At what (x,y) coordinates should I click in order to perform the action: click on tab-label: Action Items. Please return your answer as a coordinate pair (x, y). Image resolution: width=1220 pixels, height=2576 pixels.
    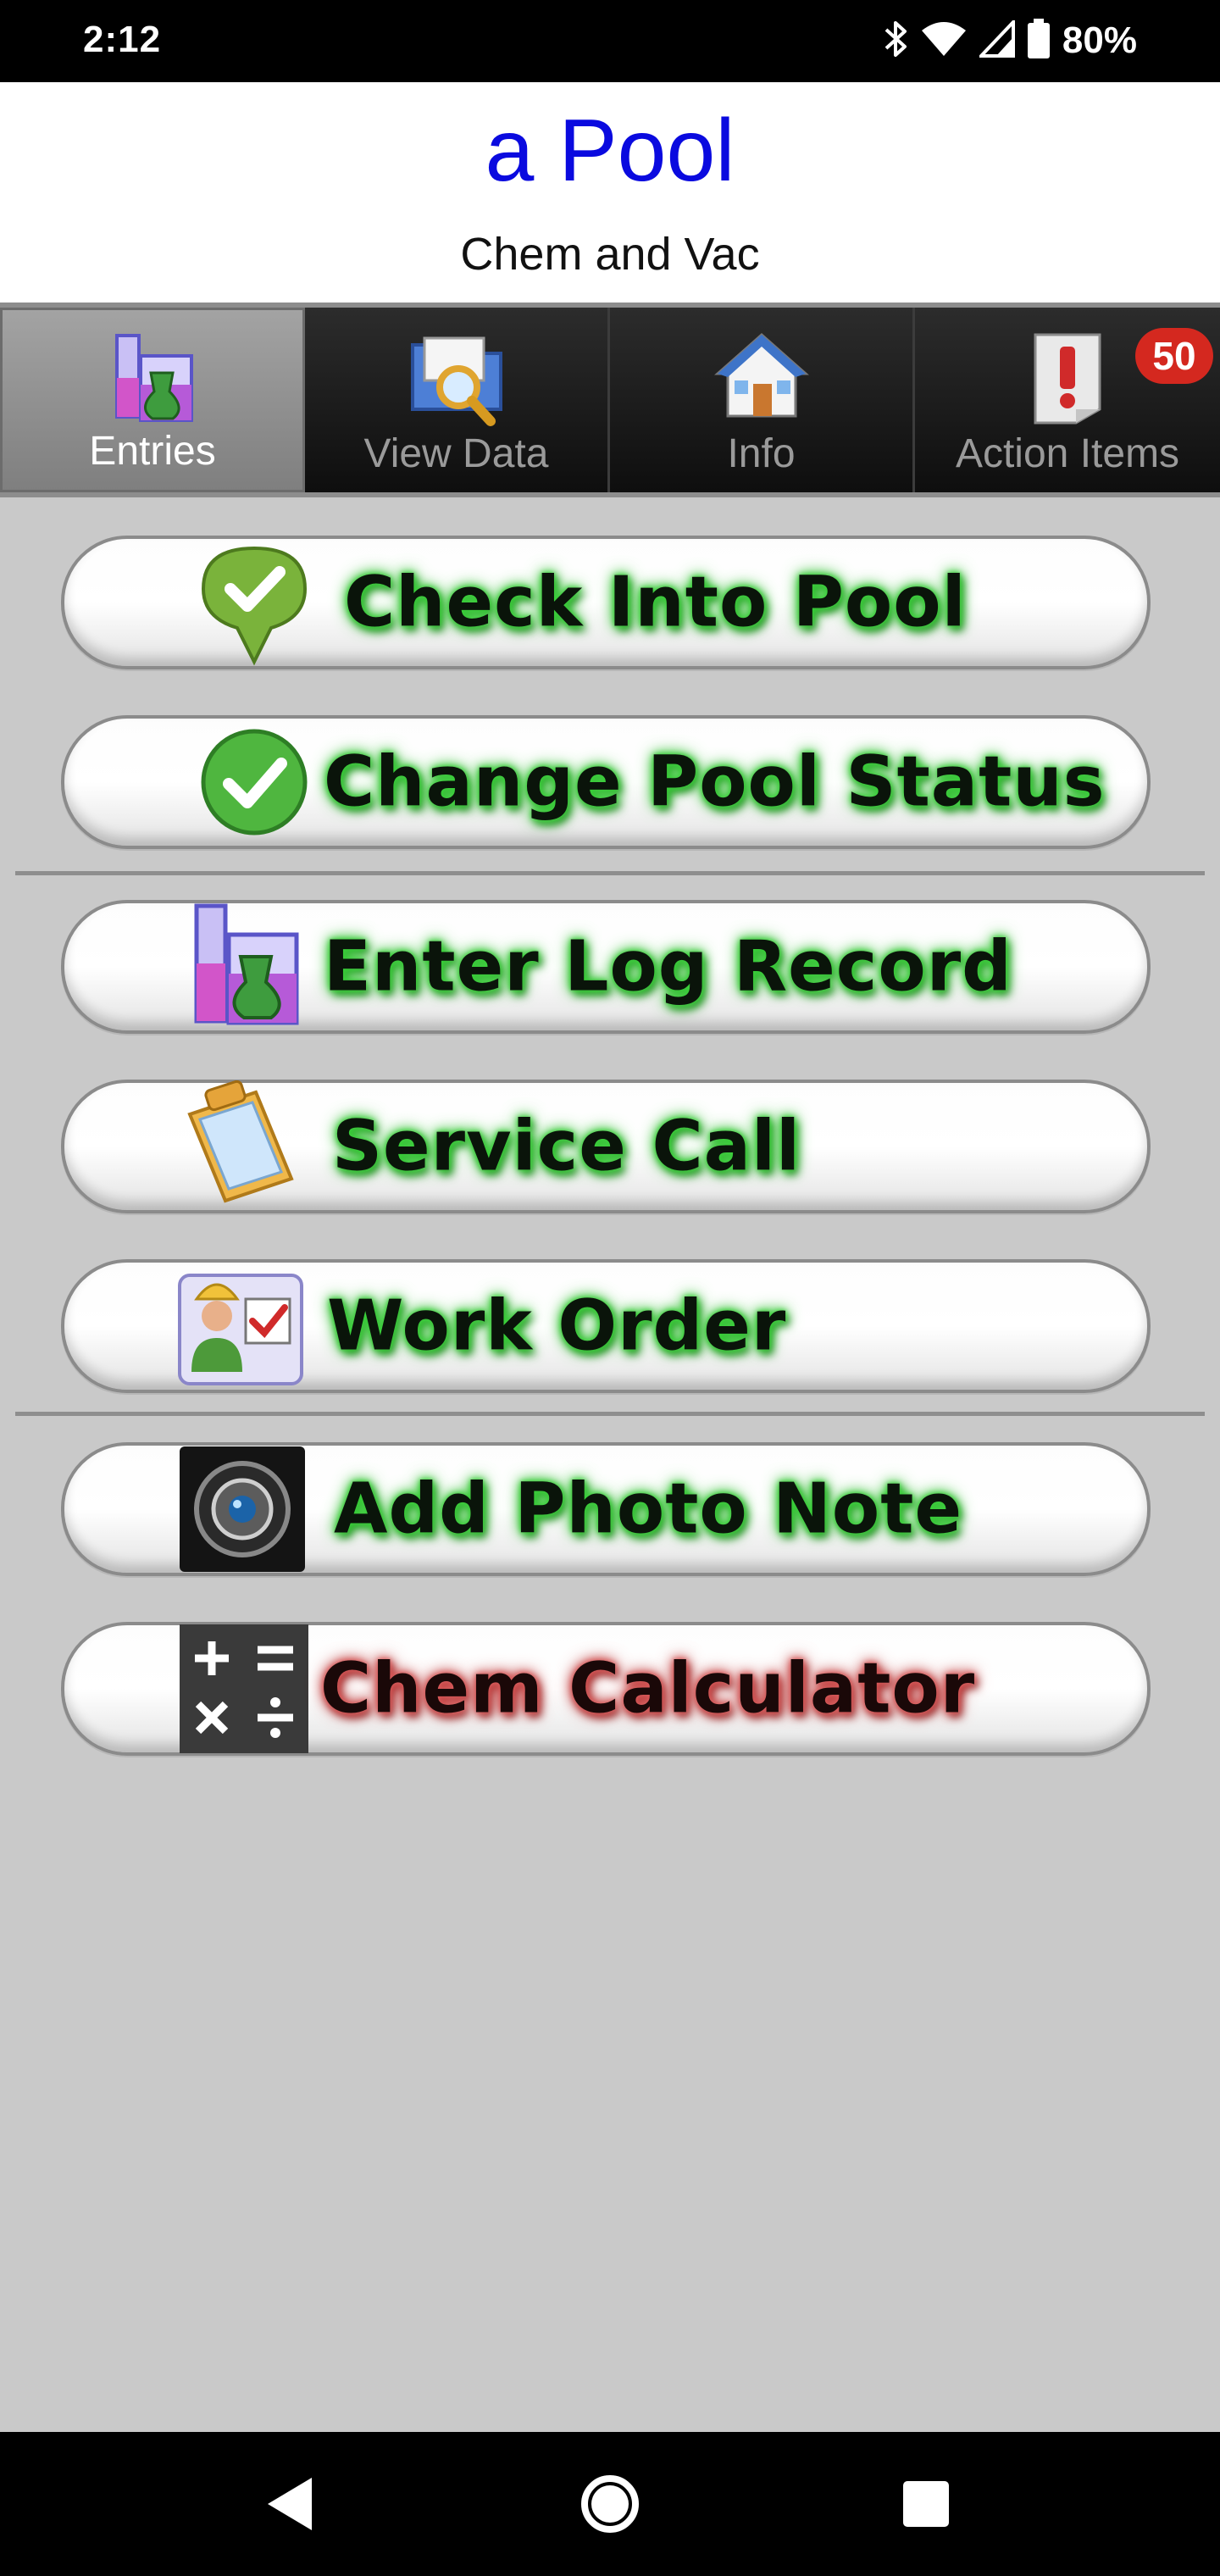
    Looking at the image, I should click on (1067, 453).